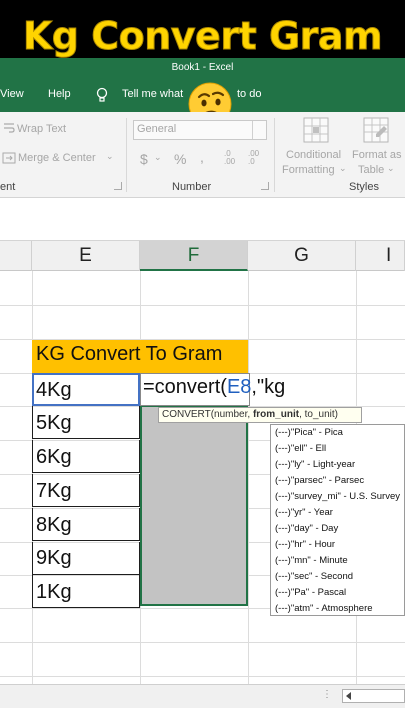  What do you see at coordinates (302, 256) in the screenshot?
I see `column-header-g: G` at bounding box center [302, 256].